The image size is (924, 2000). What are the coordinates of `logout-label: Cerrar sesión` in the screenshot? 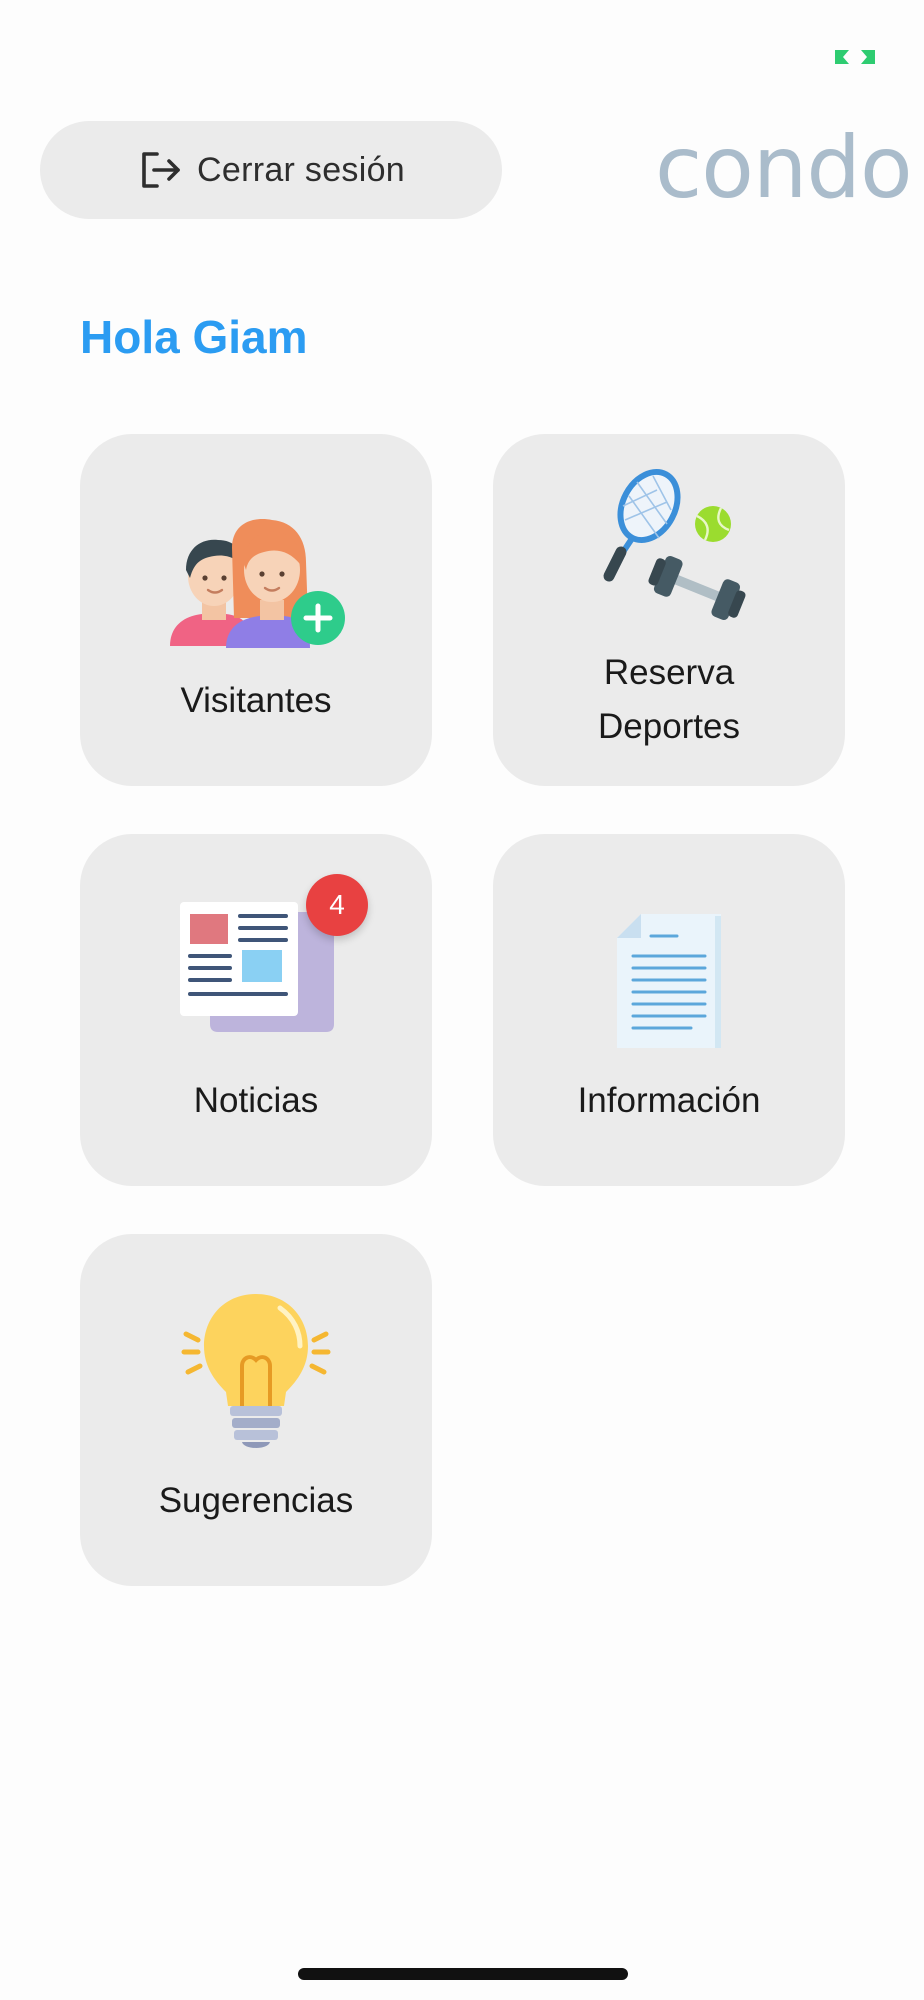 It's located at (301, 169).